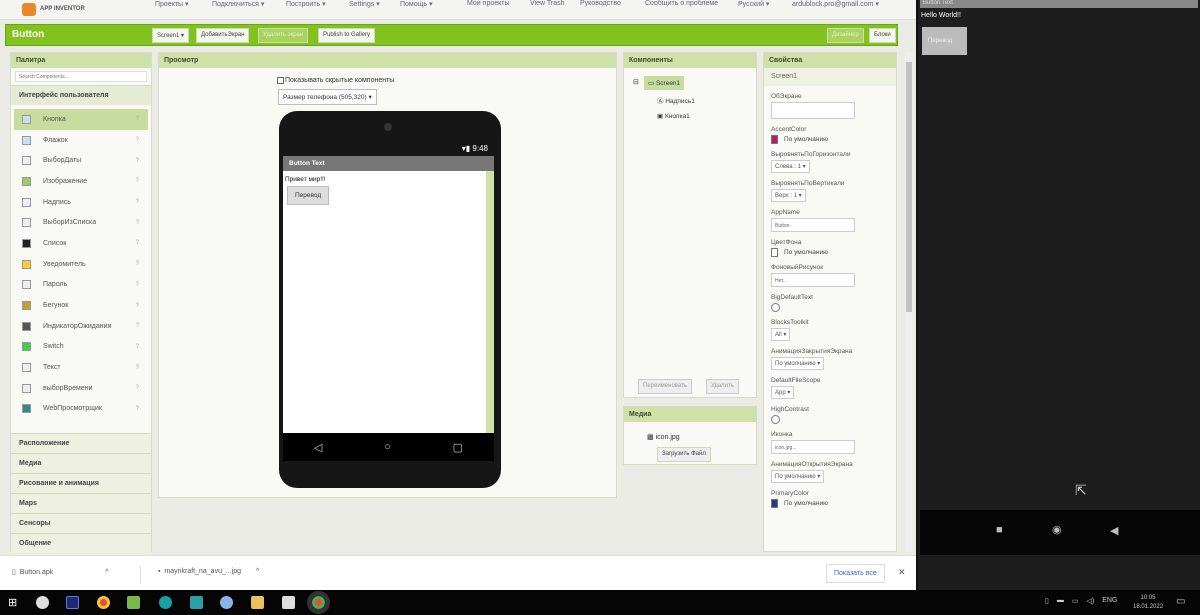 Image resolution: width=1200 pixels, height=615 pixels. I want to click on app-icon, so click(42, 602).